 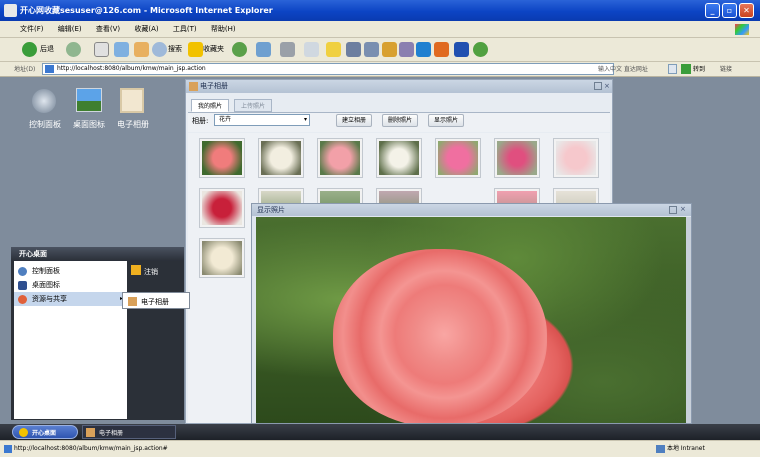 I want to click on show-photo-button: 显示照片, so click(x=446, y=120).